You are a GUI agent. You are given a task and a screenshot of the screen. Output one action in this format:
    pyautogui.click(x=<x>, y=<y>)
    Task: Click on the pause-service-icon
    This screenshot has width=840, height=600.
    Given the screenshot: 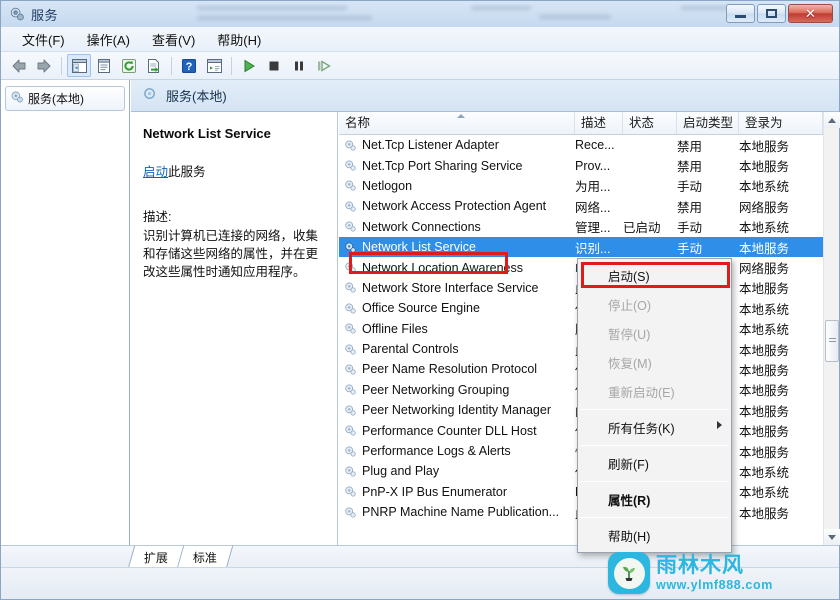 What is the action you would take?
    pyautogui.click(x=299, y=65)
    